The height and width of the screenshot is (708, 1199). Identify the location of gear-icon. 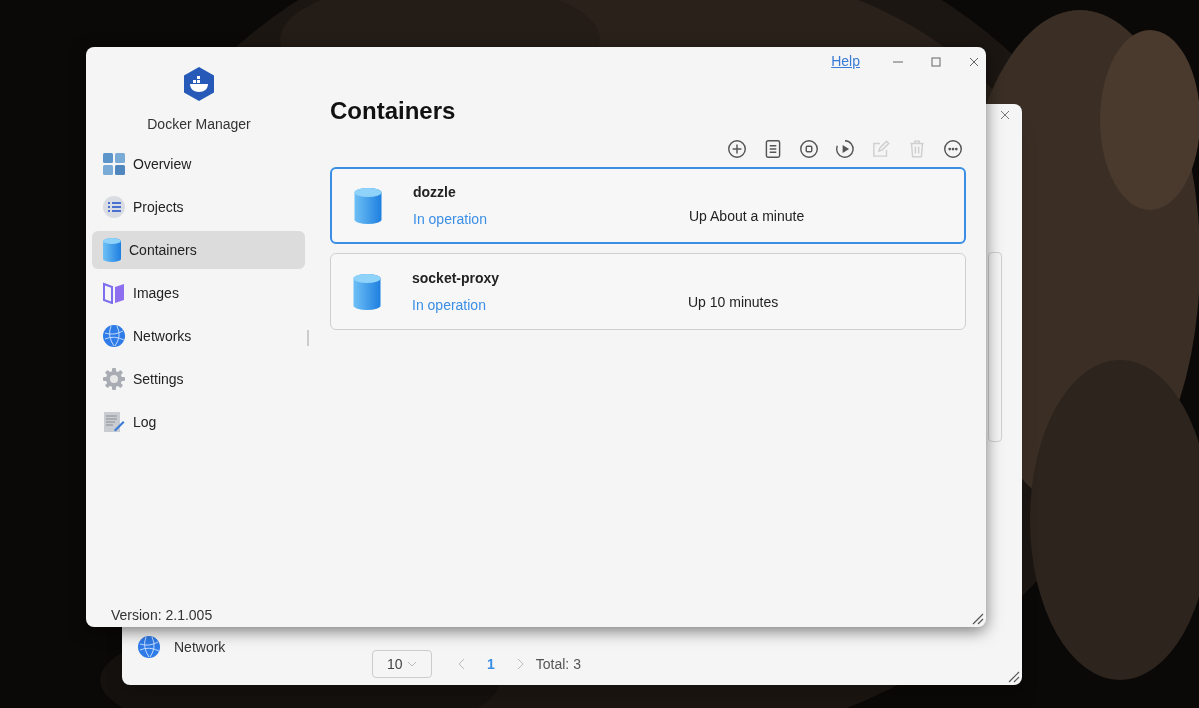
(114, 379).